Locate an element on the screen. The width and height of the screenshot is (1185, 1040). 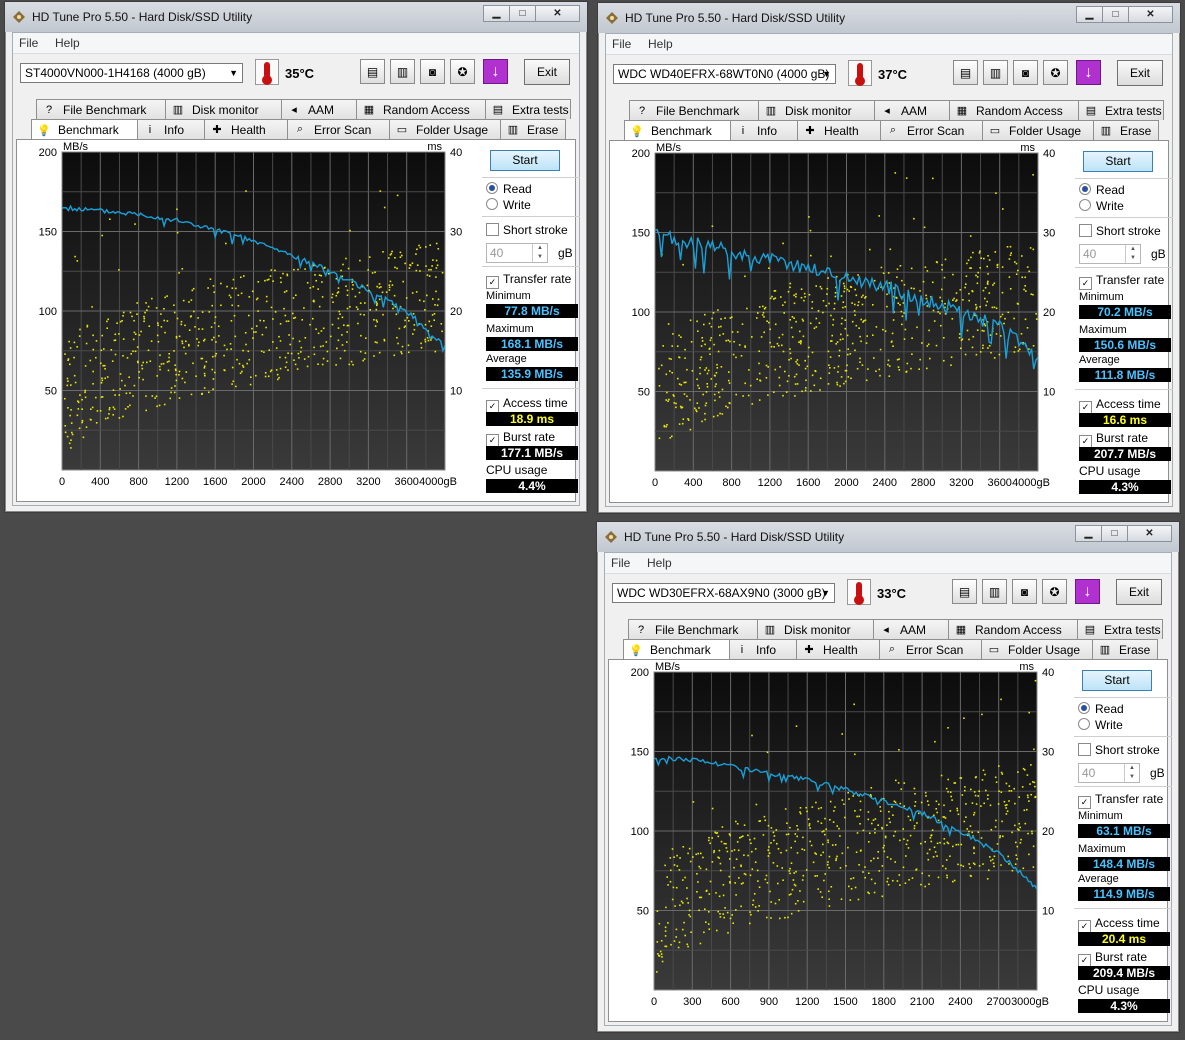
drive-select: ST4000VN000-1H4168 (4000 gB) ▼ is located at coordinates (131, 73).